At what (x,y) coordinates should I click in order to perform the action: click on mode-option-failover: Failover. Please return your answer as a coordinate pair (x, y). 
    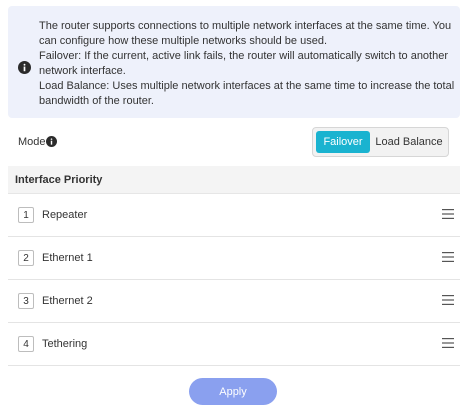
    Looking at the image, I should click on (343, 142).